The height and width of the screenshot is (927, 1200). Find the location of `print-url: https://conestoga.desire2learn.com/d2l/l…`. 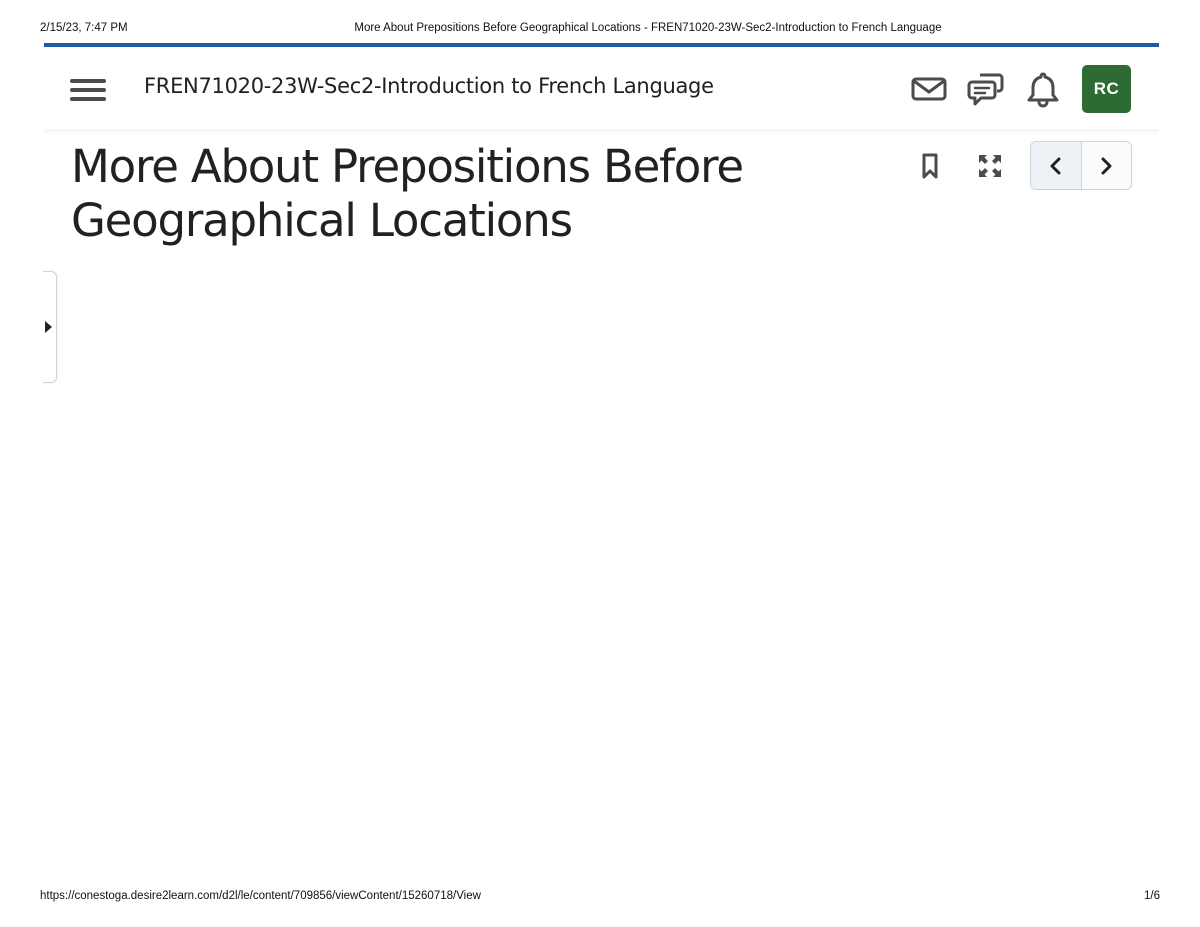

print-url: https://conestoga.desire2learn.com/d2l/l… is located at coordinates (260, 896).